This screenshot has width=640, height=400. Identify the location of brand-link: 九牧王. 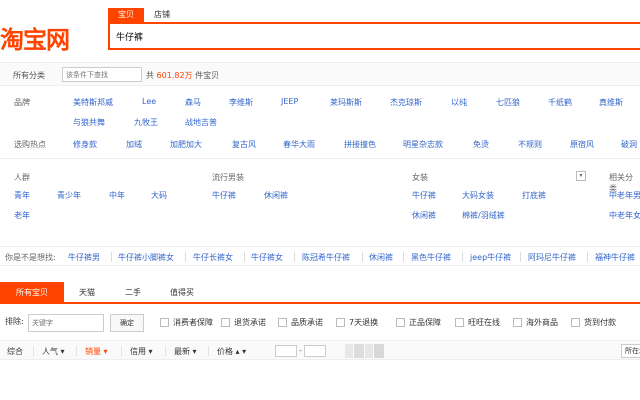
(146, 122).